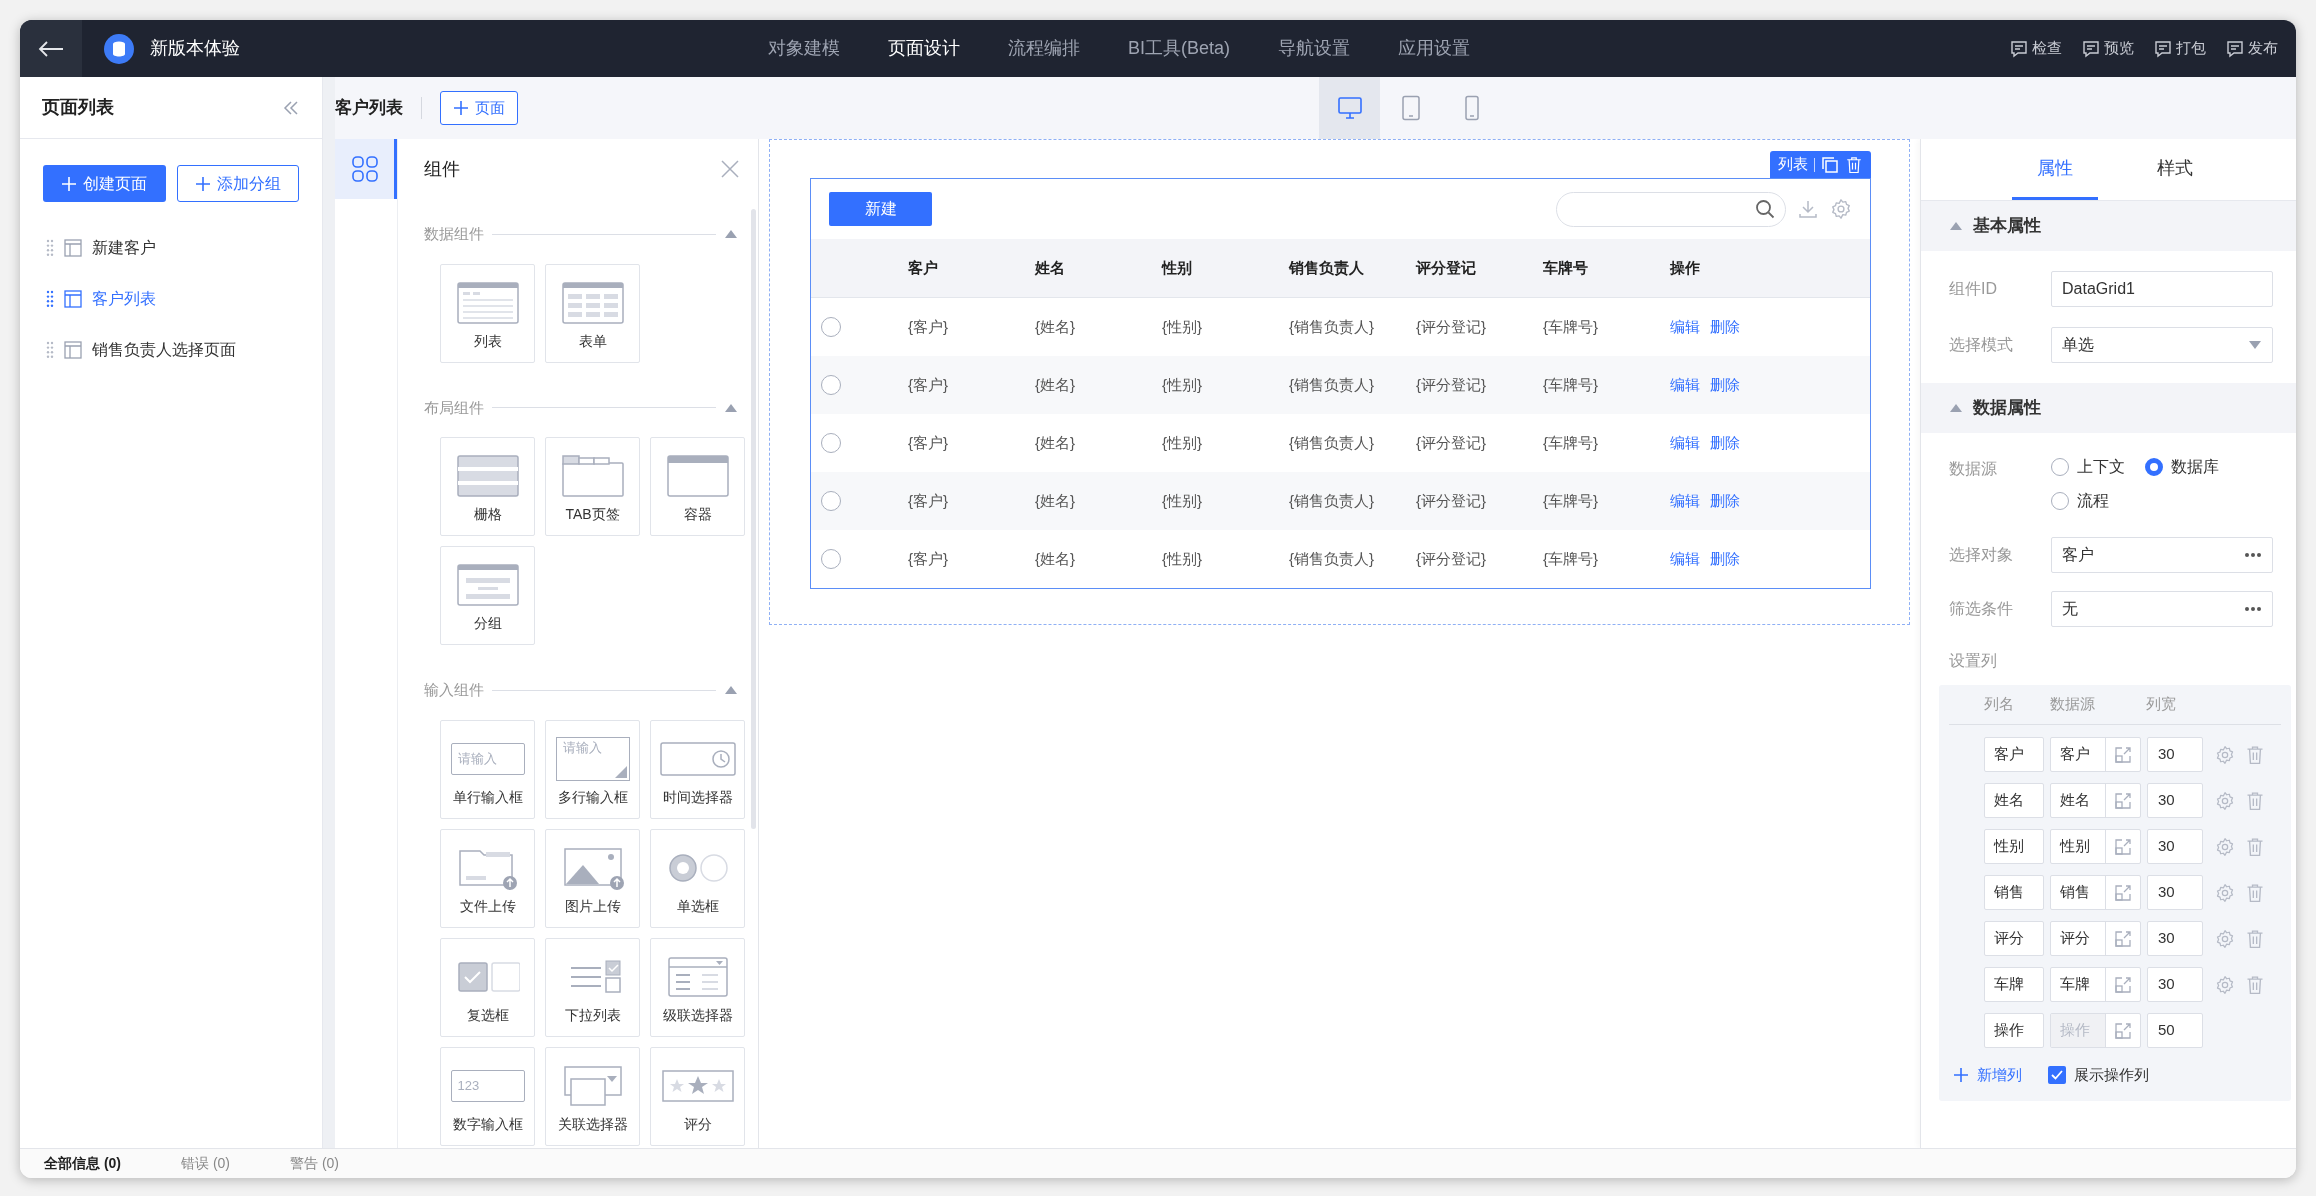 This screenshot has width=2316, height=1196. I want to click on component-tile: 单选框, so click(697, 878).